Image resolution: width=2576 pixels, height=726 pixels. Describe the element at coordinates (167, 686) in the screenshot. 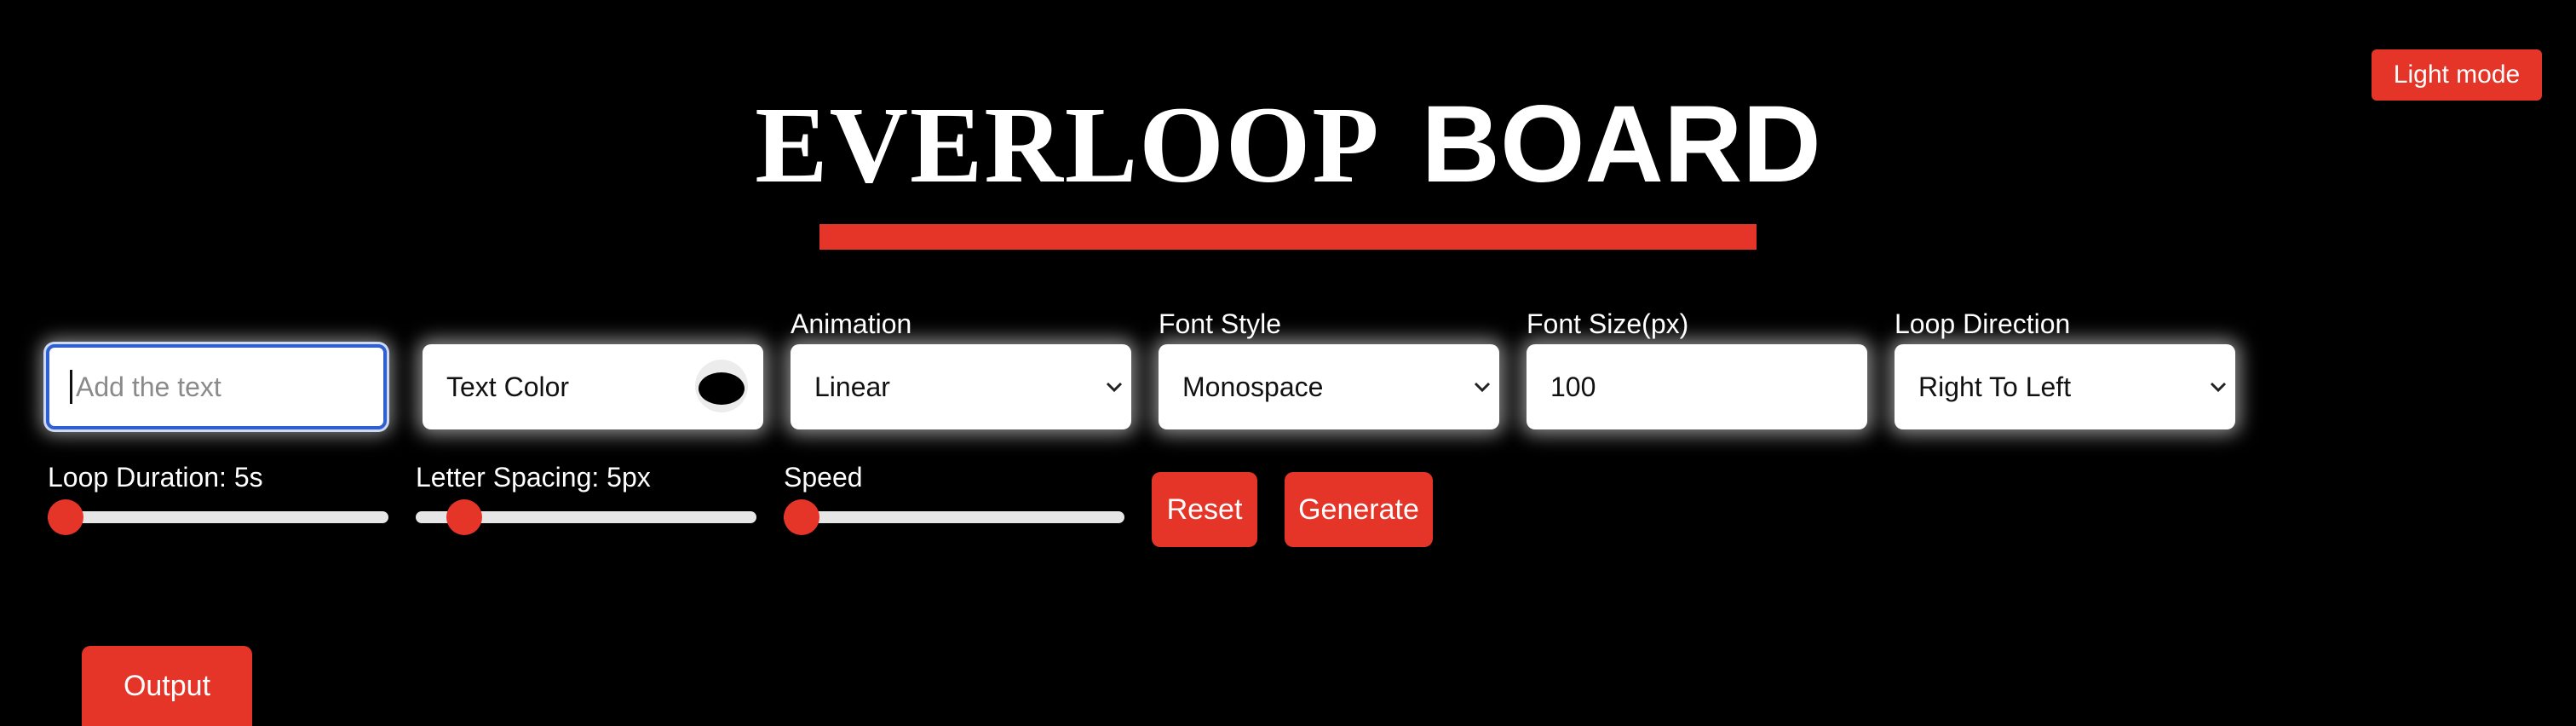

I see `output-button: Output` at that location.